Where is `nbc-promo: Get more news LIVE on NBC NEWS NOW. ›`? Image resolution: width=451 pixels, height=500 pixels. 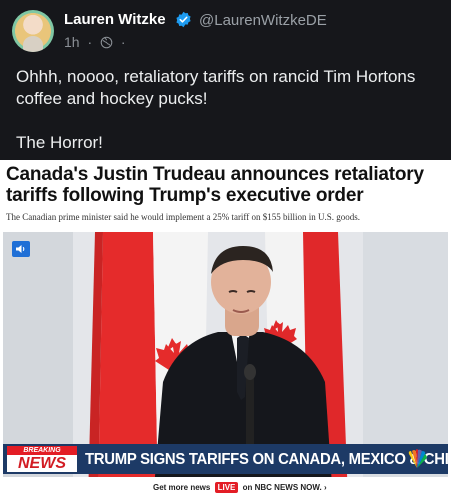
nbc-promo: Get more news LIVE on NBC NEWS NOW. › is located at coordinates (240, 487).